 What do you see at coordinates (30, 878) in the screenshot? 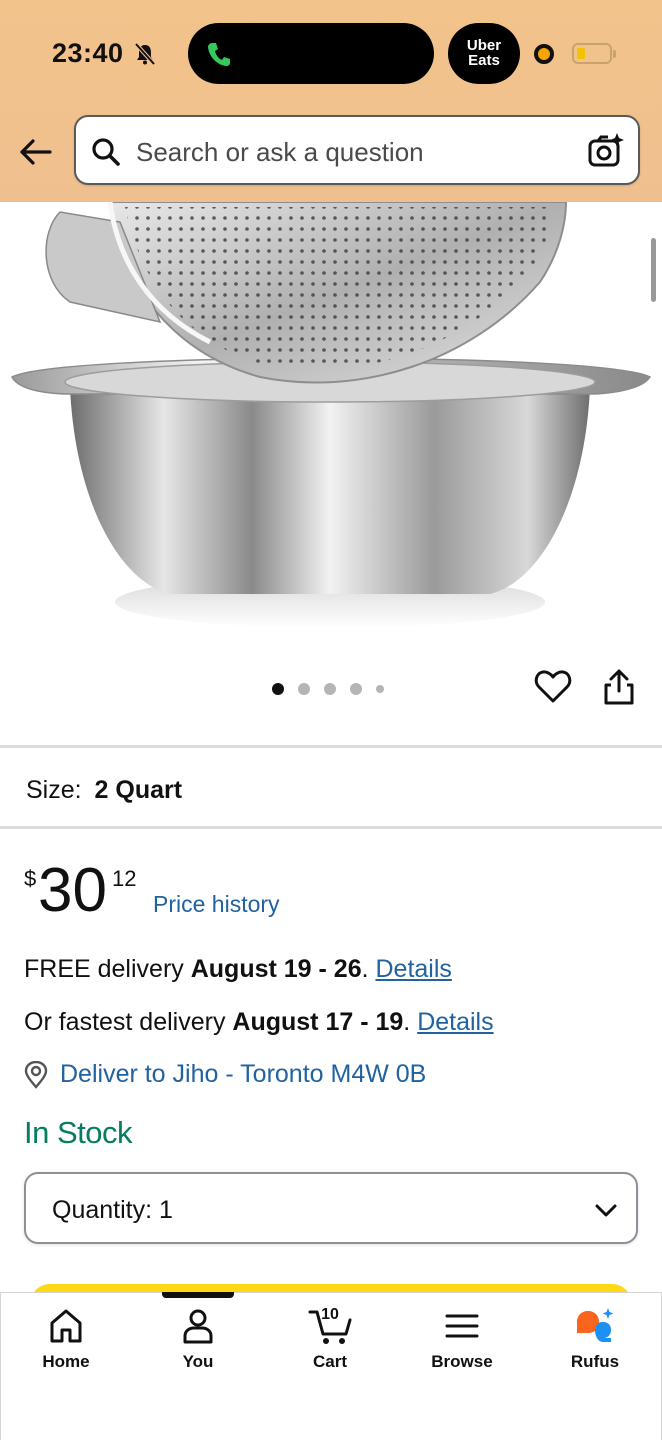
I see `price-currency: $` at bounding box center [30, 878].